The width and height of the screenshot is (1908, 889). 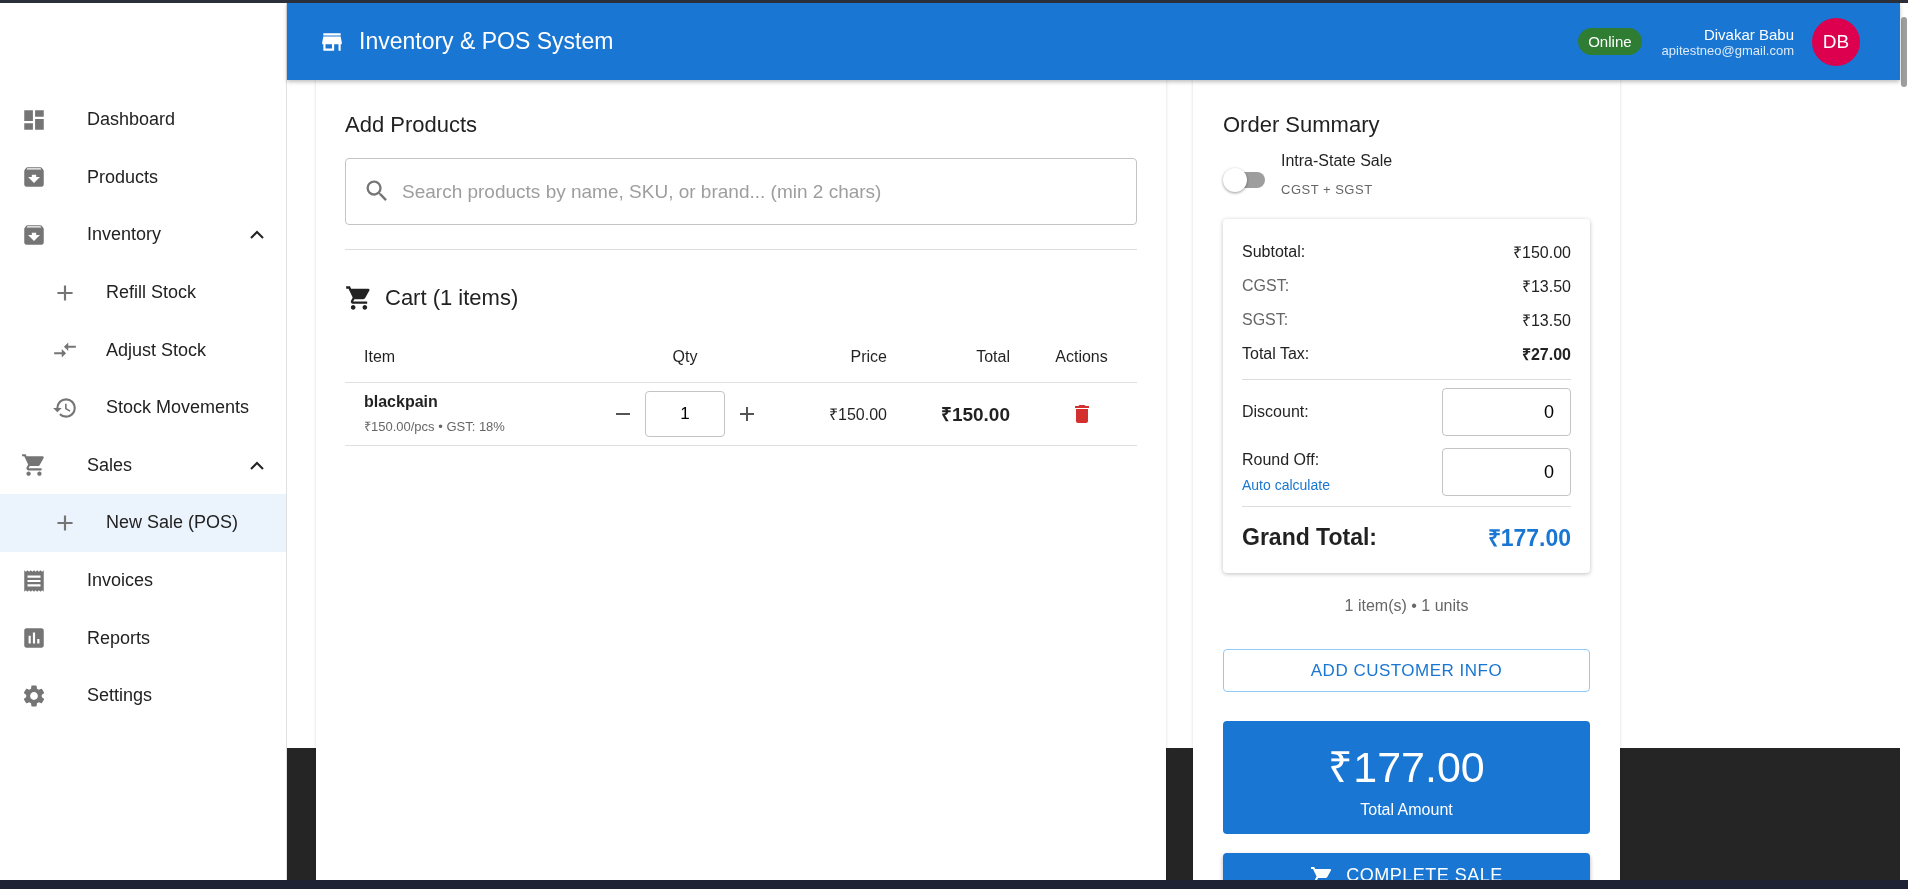 What do you see at coordinates (143, 292) in the screenshot?
I see `sidebar-subitem: Refill Stock` at bounding box center [143, 292].